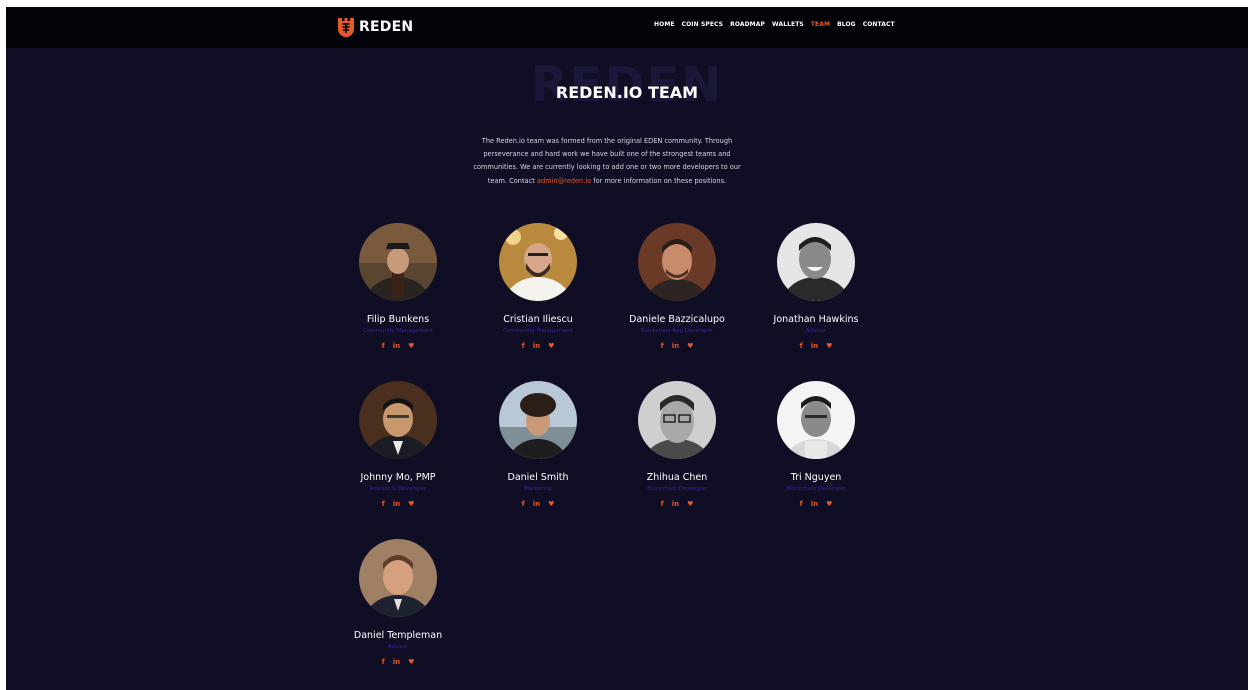 Image resolution: width=1253 pixels, height=690 pixels. Describe the element at coordinates (346, 28) in the screenshot. I see `reden-logo-icon` at that location.